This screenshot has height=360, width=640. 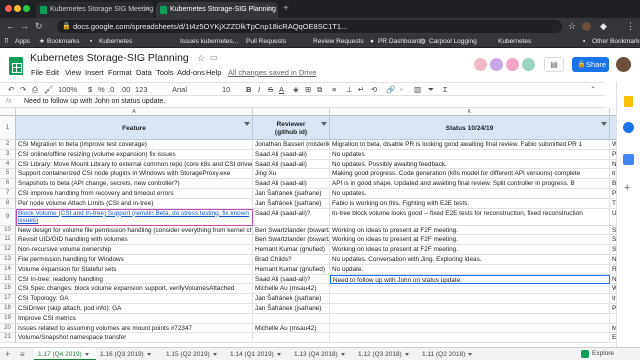 What do you see at coordinates (613, 204) in the screenshot?
I see `next-cell: Trying to get E2E tests` at bounding box center [613, 204].